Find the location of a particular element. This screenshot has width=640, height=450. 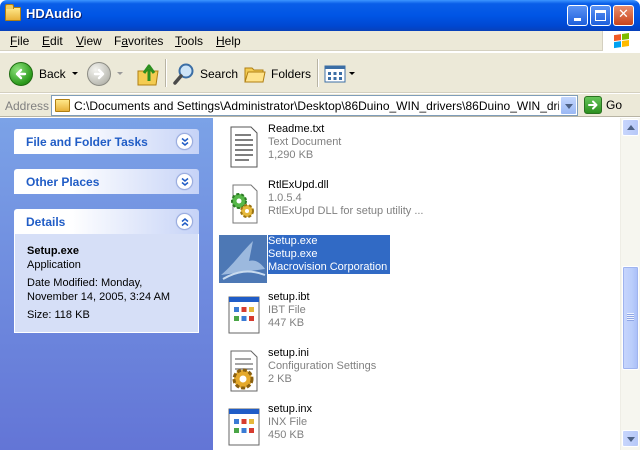

generic-file-icon is located at coordinates (243, 315).